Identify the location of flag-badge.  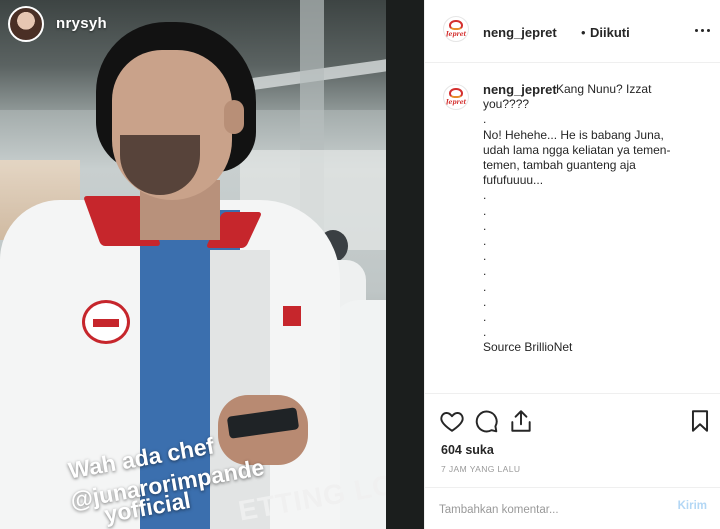
(106, 322).